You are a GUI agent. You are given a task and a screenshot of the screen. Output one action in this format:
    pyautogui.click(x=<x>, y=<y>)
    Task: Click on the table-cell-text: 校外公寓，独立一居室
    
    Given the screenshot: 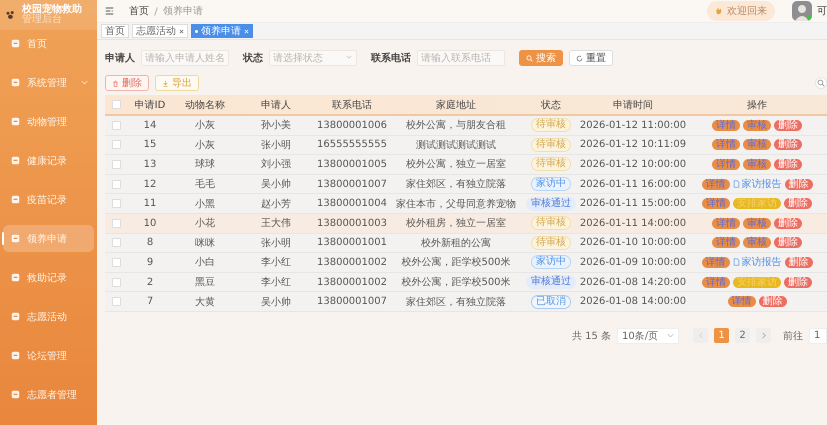 What is the action you would take?
    pyautogui.click(x=456, y=165)
    